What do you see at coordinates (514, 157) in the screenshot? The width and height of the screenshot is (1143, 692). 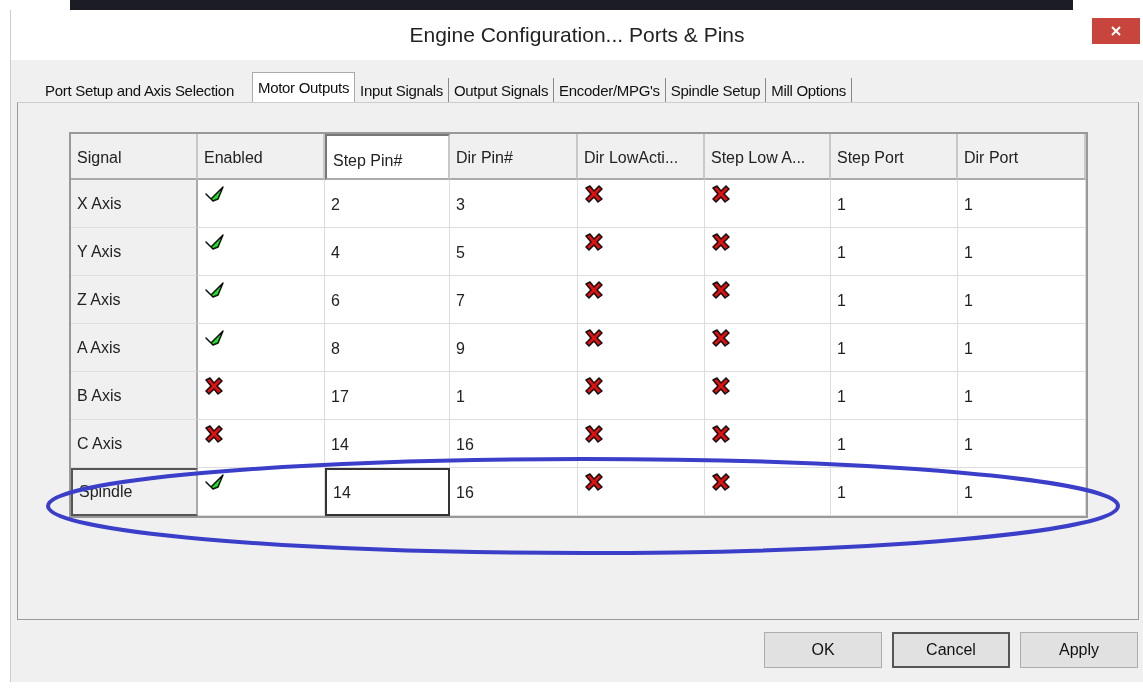 I see `column-header: Dir Pin#` at bounding box center [514, 157].